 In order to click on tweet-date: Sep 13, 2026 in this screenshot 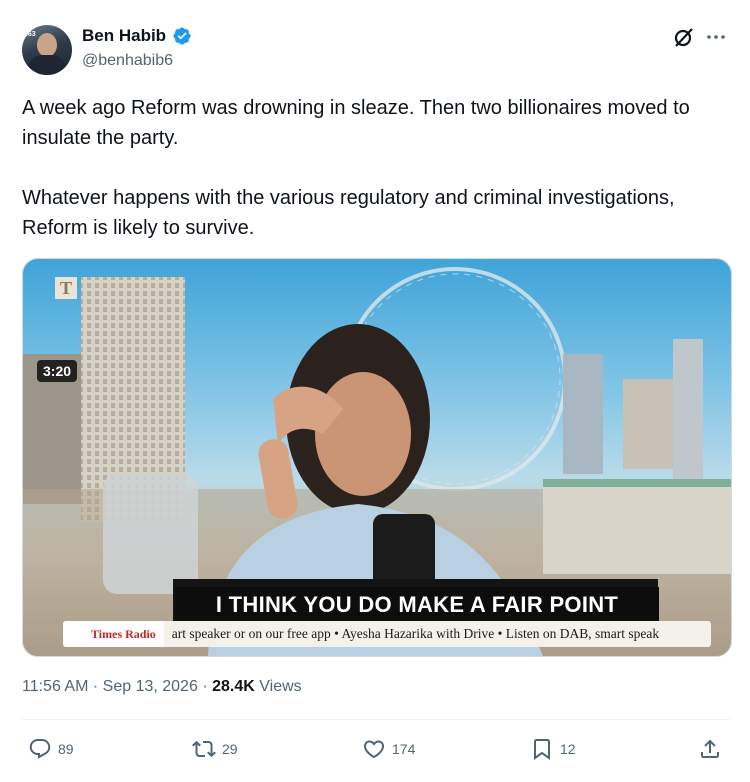, I will do `click(150, 686)`.